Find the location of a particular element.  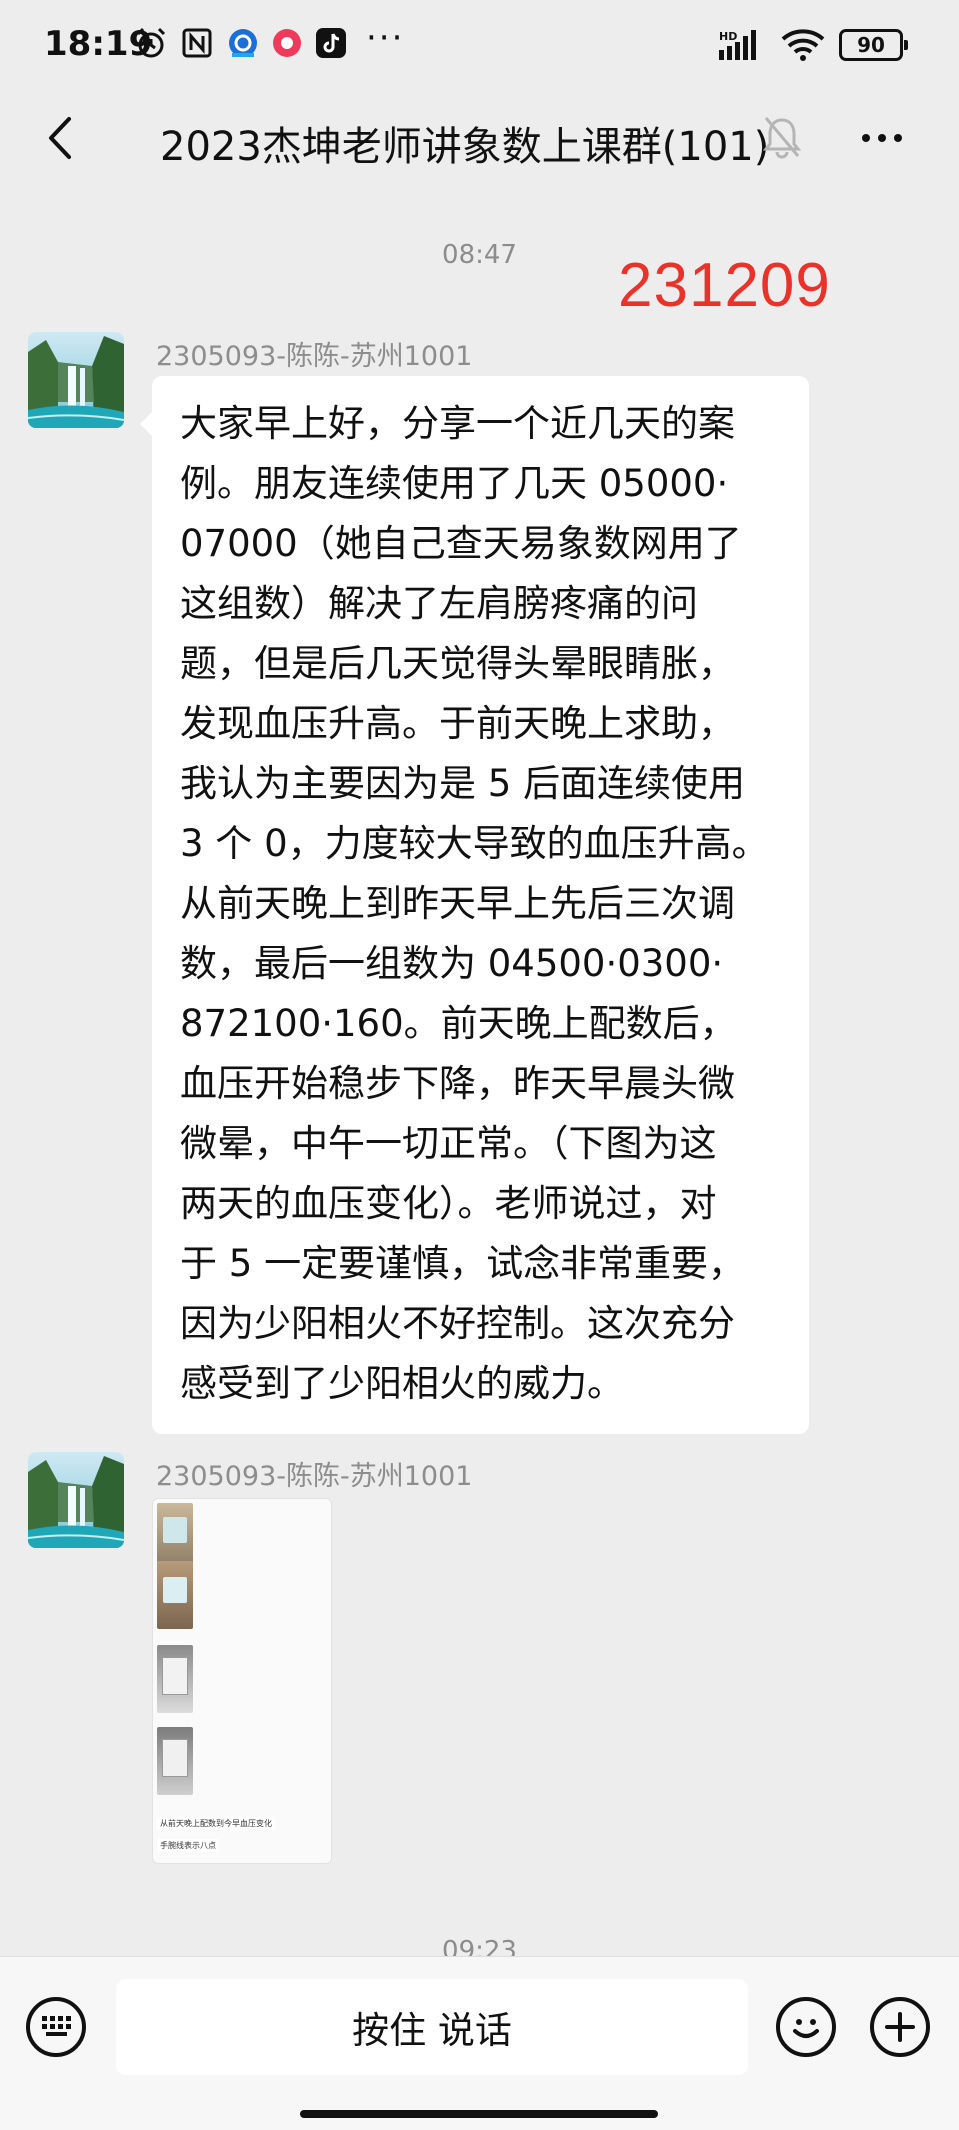

image-message: 从前天晚上配数到今早血压变化 手腕线表示八点 is located at coordinates (242, 1681).